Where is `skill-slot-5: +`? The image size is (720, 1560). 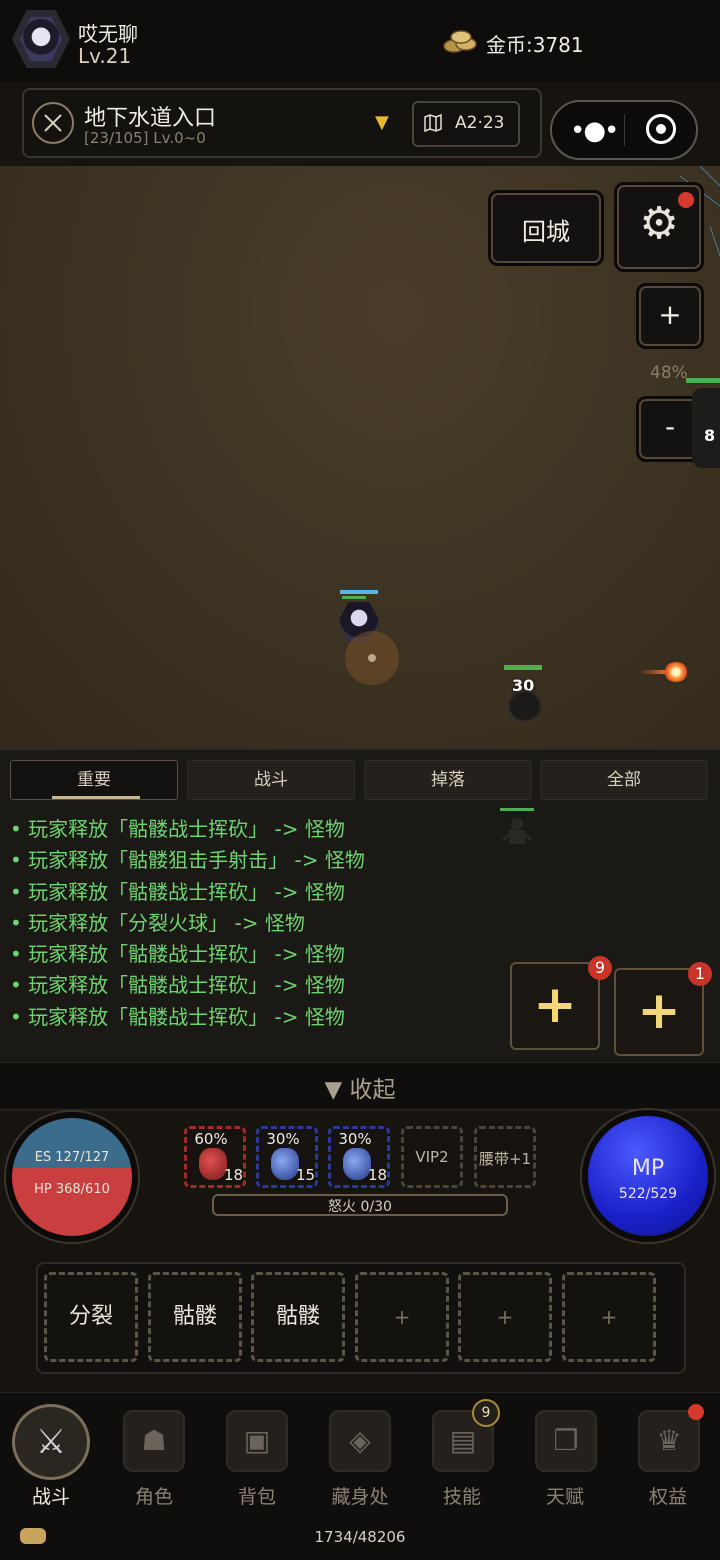
skill-slot-5: + is located at coordinates (505, 1317).